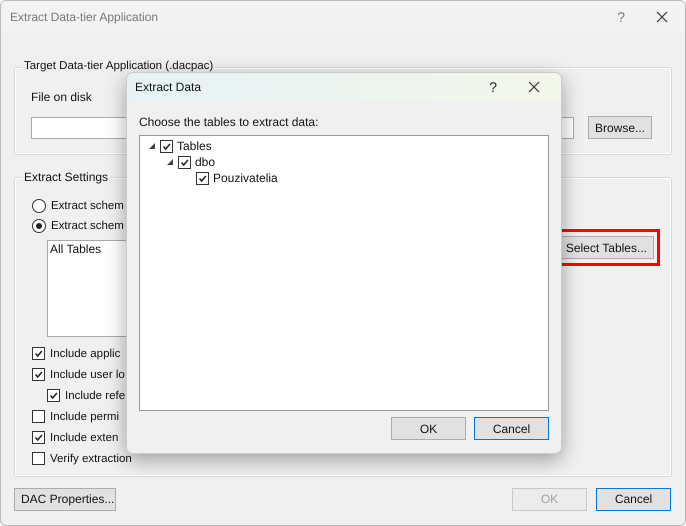 The width and height of the screenshot is (686, 526). What do you see at coordinates (85, 416) in the screenshot?
I see `checkbox-label: Include permi` at bounding box center [85, 416].